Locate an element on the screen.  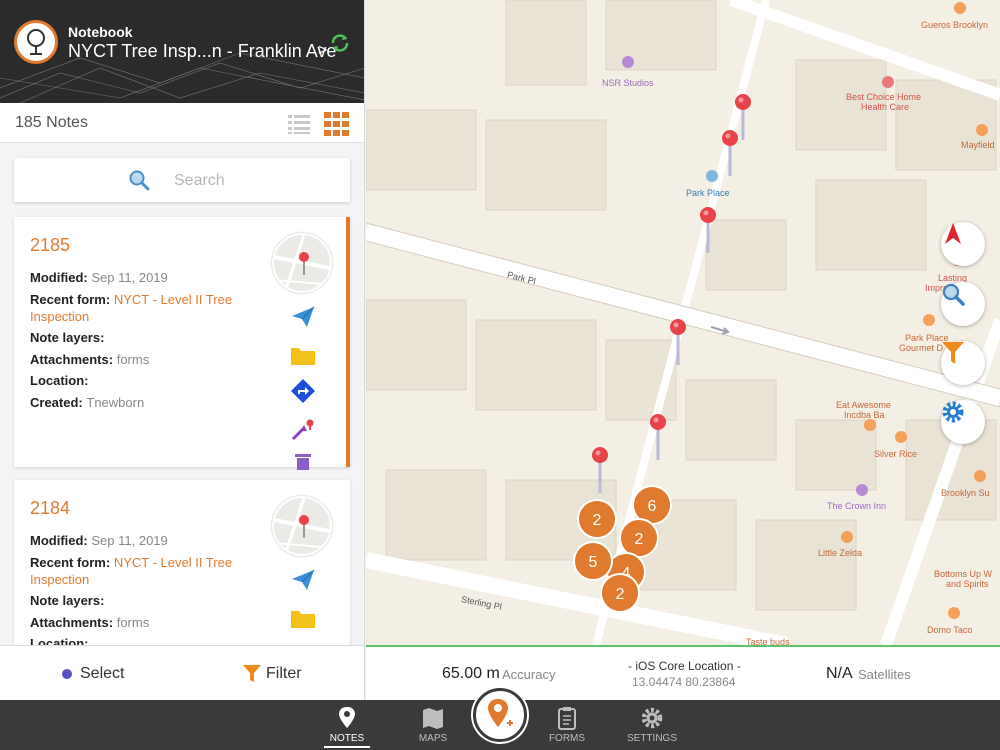
cluster-layer: 6 2 2 4 5 2 is located at coordinates (622, 549).